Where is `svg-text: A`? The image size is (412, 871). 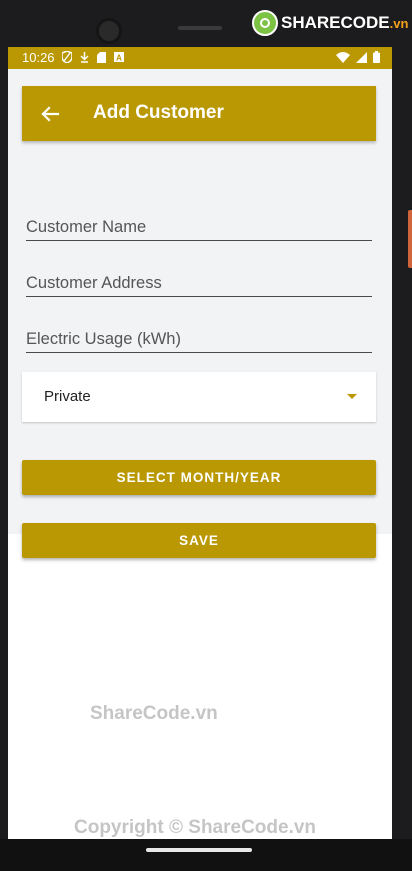
svg-text: A is located at coordinates (119, 58).